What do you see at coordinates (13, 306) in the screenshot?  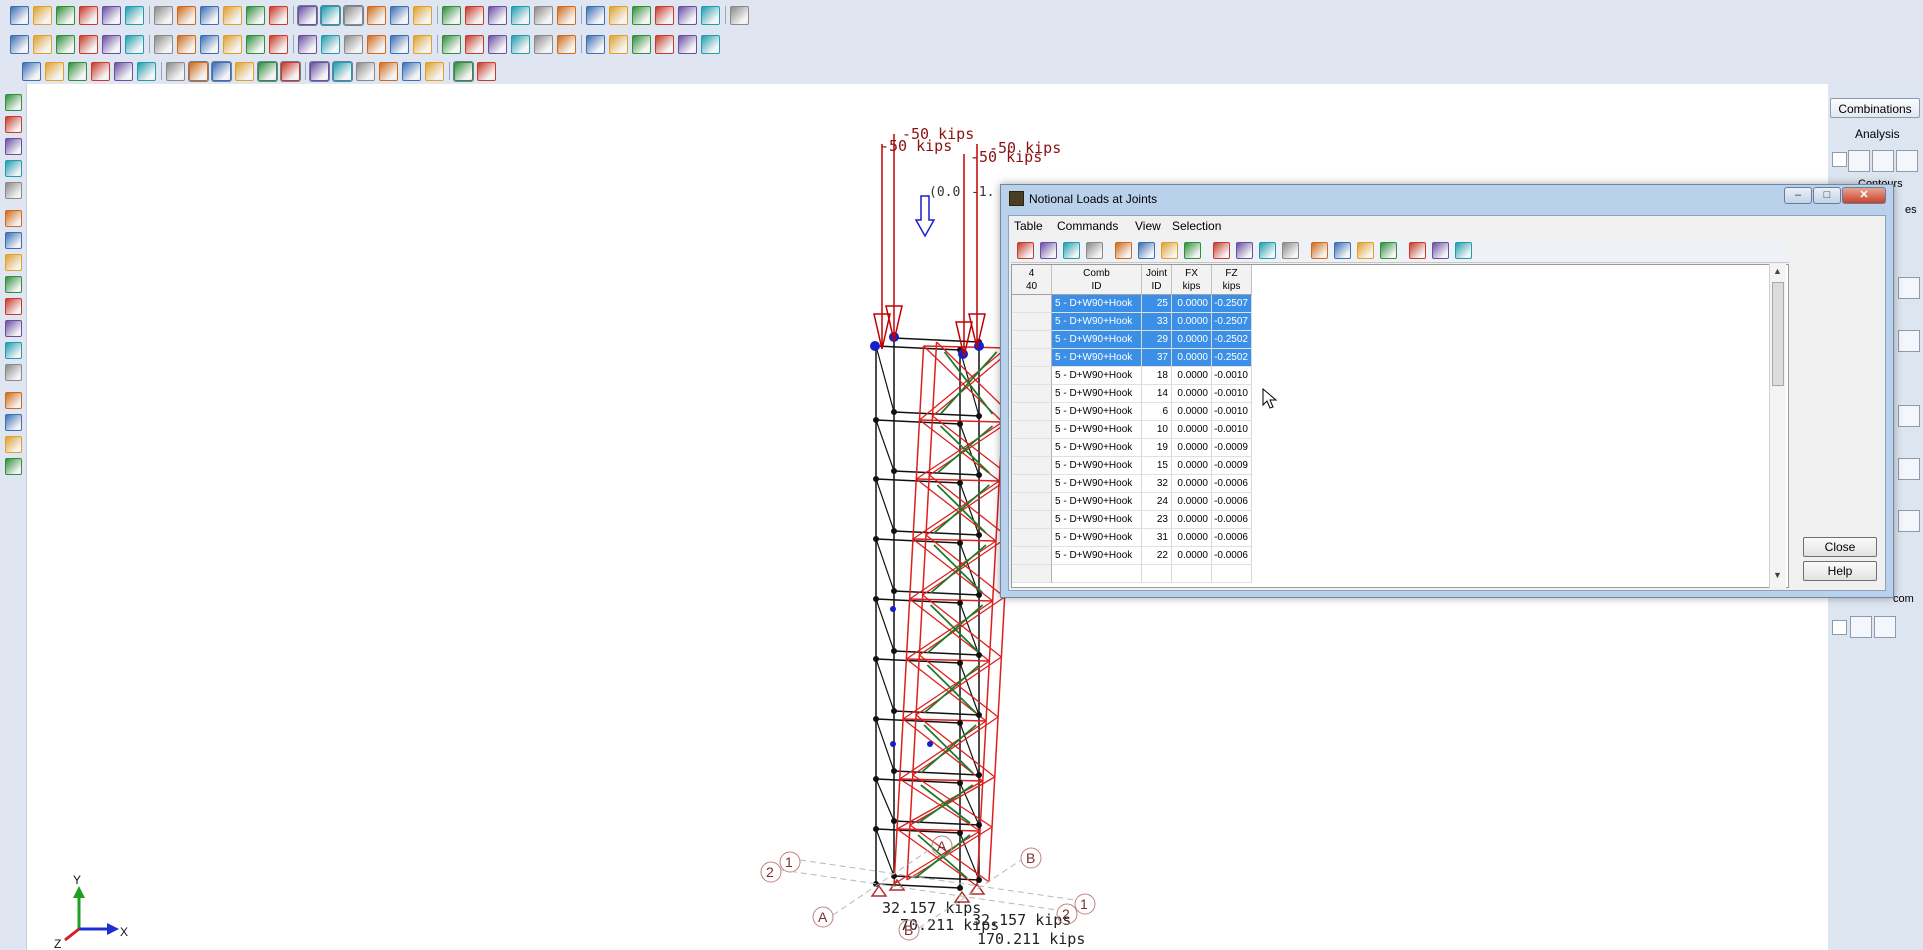 I see `top-view-icon` at bounding box center [13, 306].